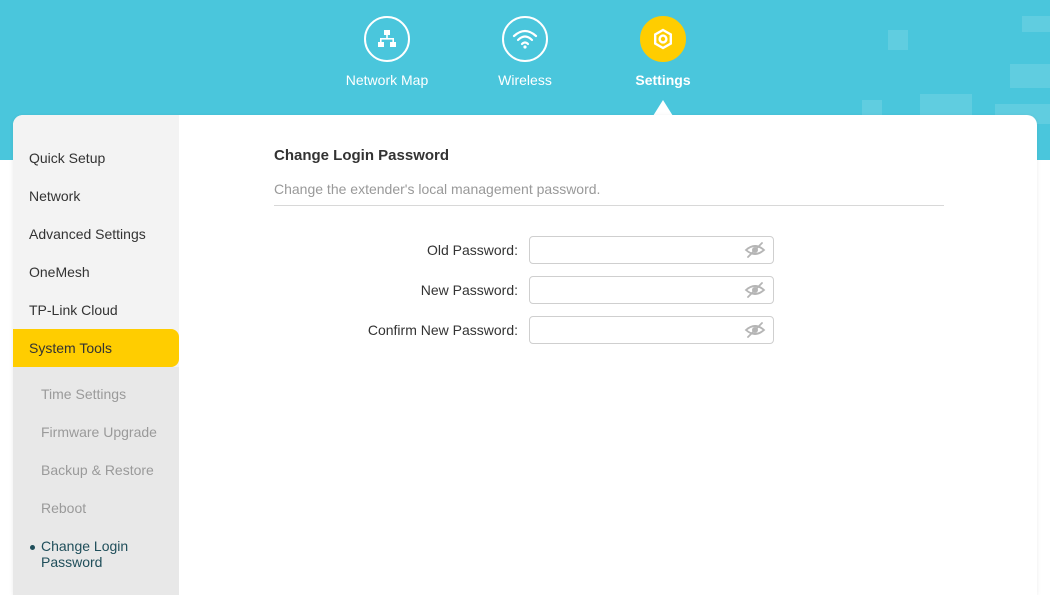  What do you see at coordinates (609, 205) in the screenshot?
I see `divider` at bounding box center [609, 205].